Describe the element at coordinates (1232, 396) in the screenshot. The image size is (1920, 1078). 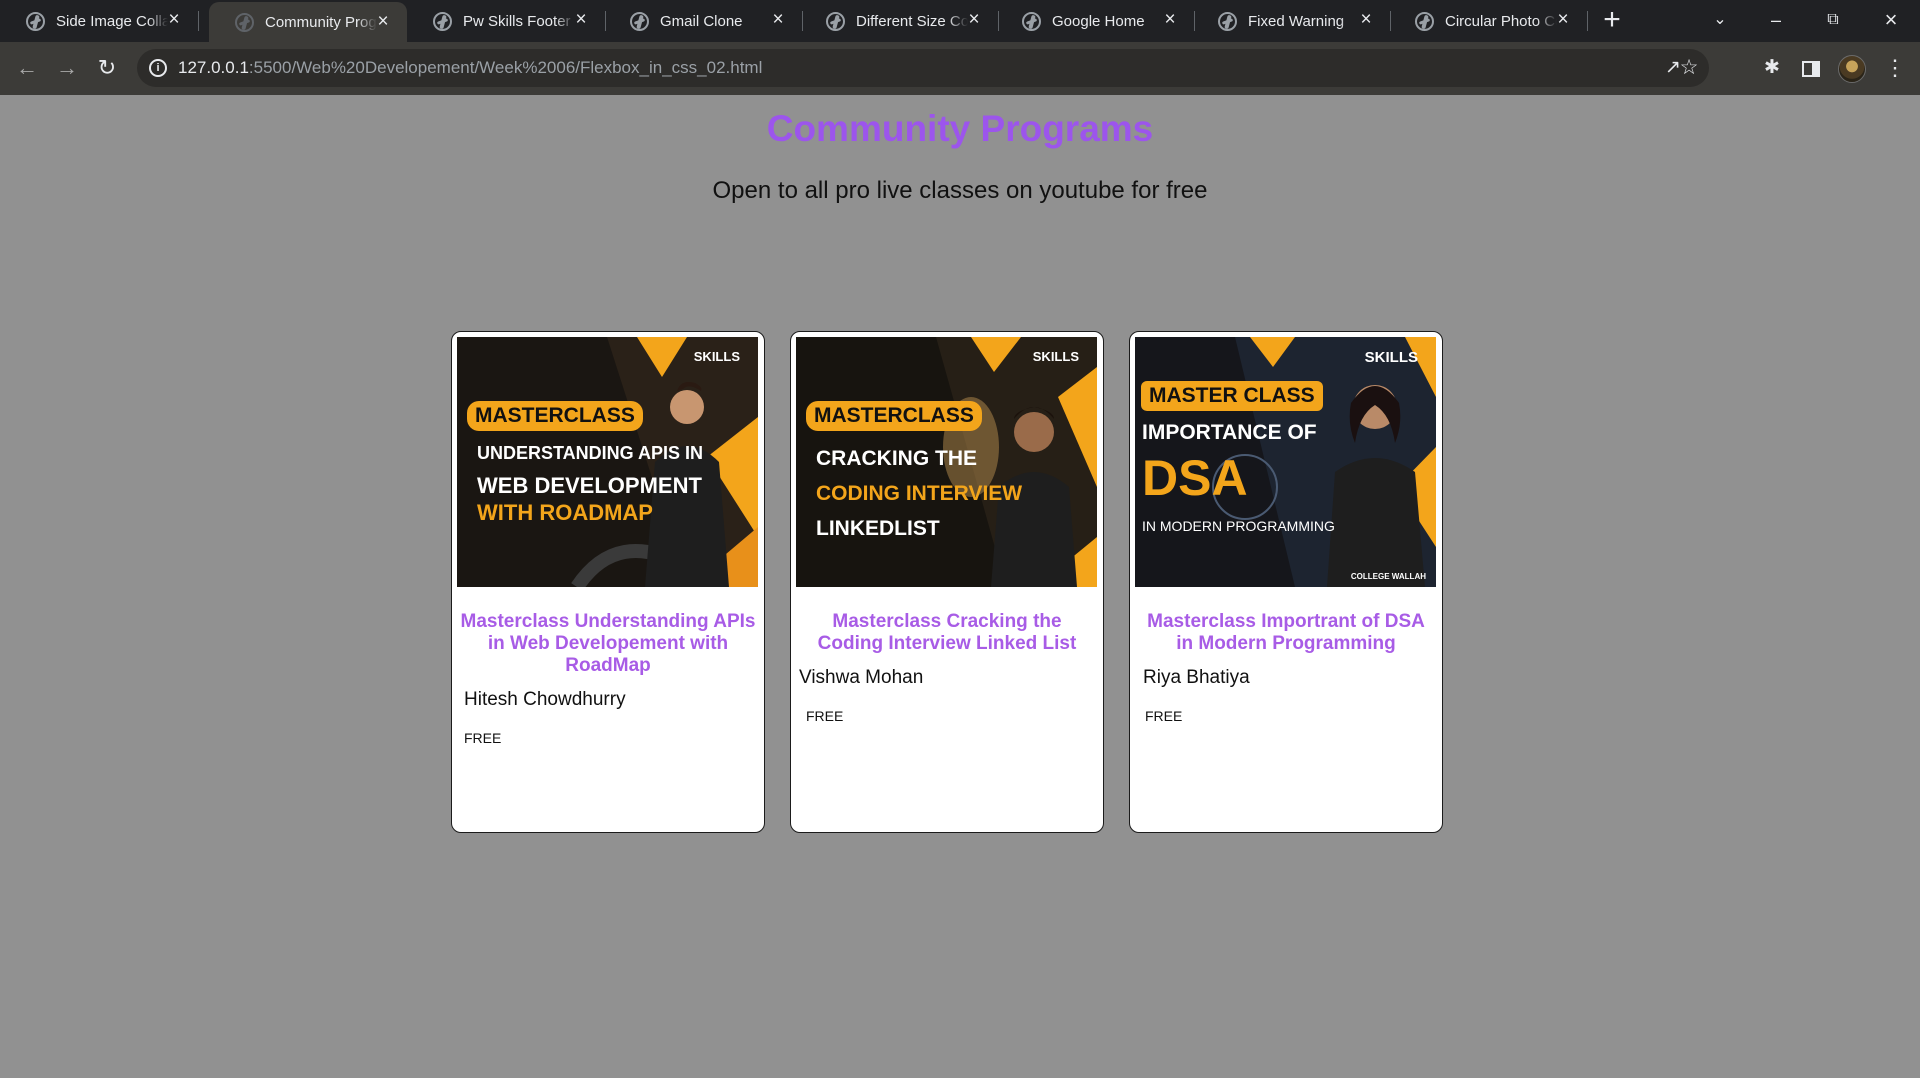
I see `thumbnail-badge: MASTER CLASS` at that location.